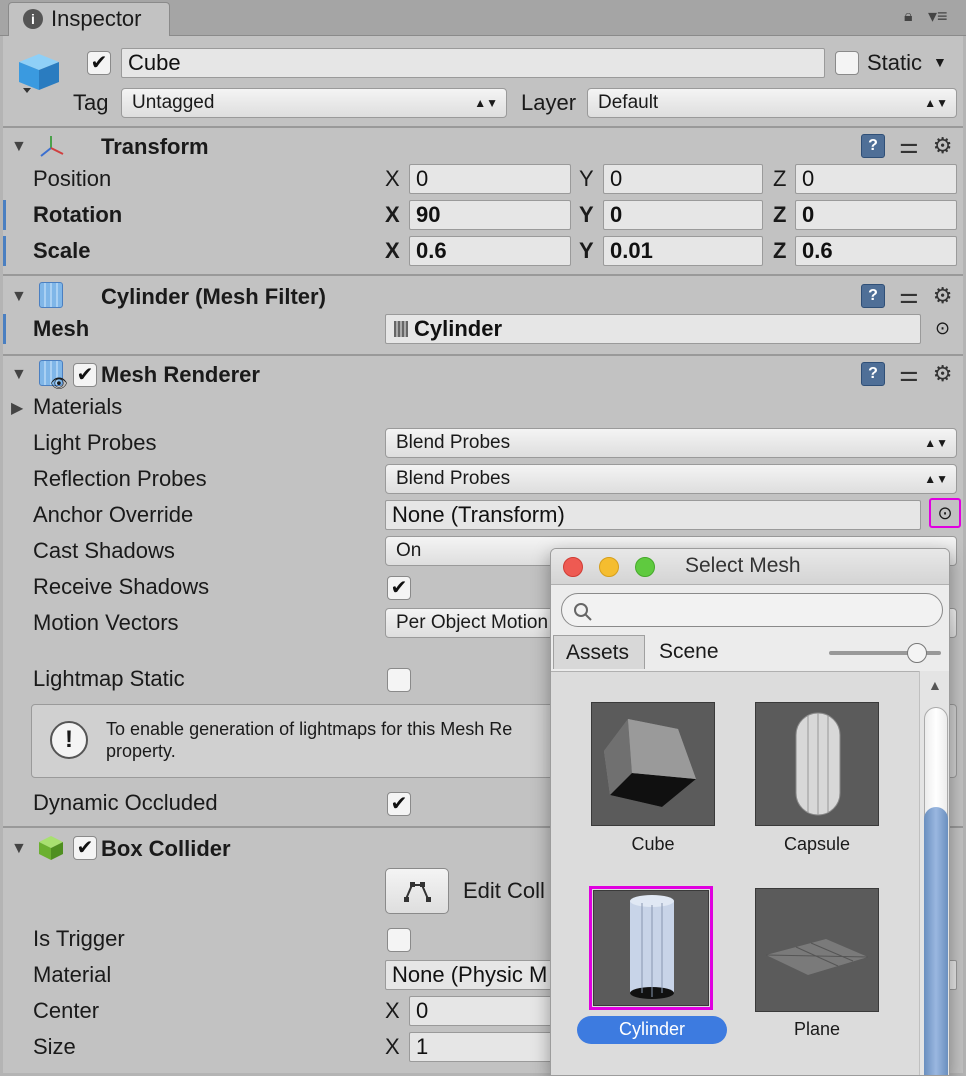 The width and height of the screenshot is (966, 1076). I want to click on window-titlebar: Select Mesh, so click(750, 567).